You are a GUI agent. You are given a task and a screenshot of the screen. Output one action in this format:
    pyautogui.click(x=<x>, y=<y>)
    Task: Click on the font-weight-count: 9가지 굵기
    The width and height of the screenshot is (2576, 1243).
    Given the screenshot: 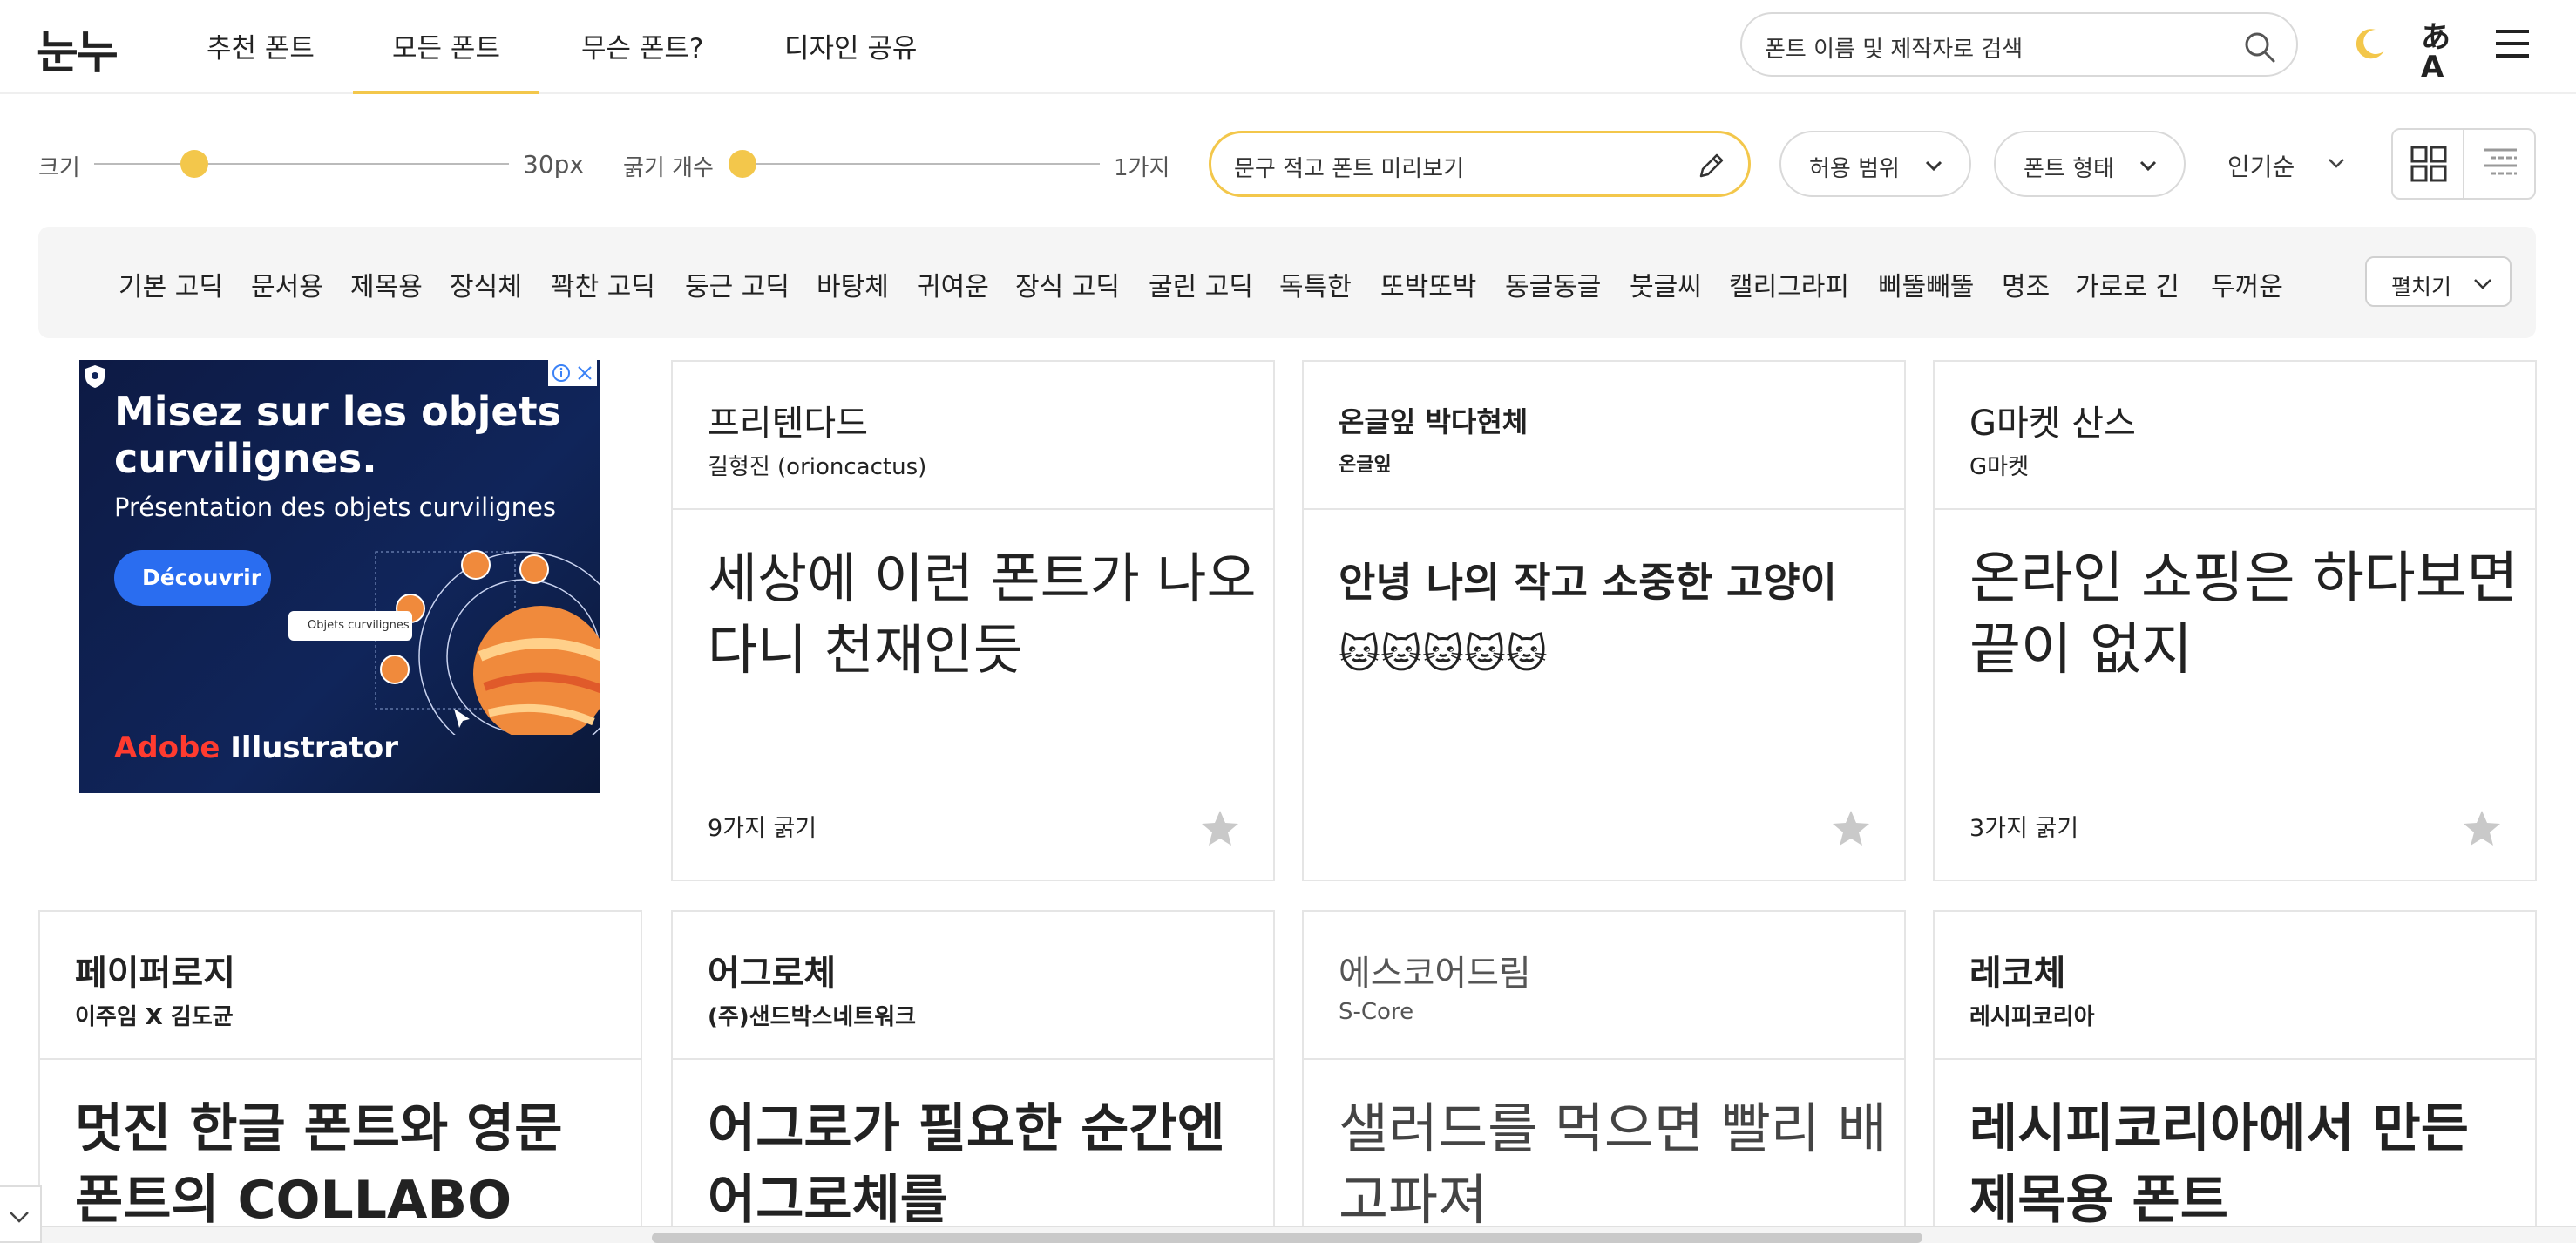 What is the action you would take?
    pyautogui.click(x=763, y=828)
    